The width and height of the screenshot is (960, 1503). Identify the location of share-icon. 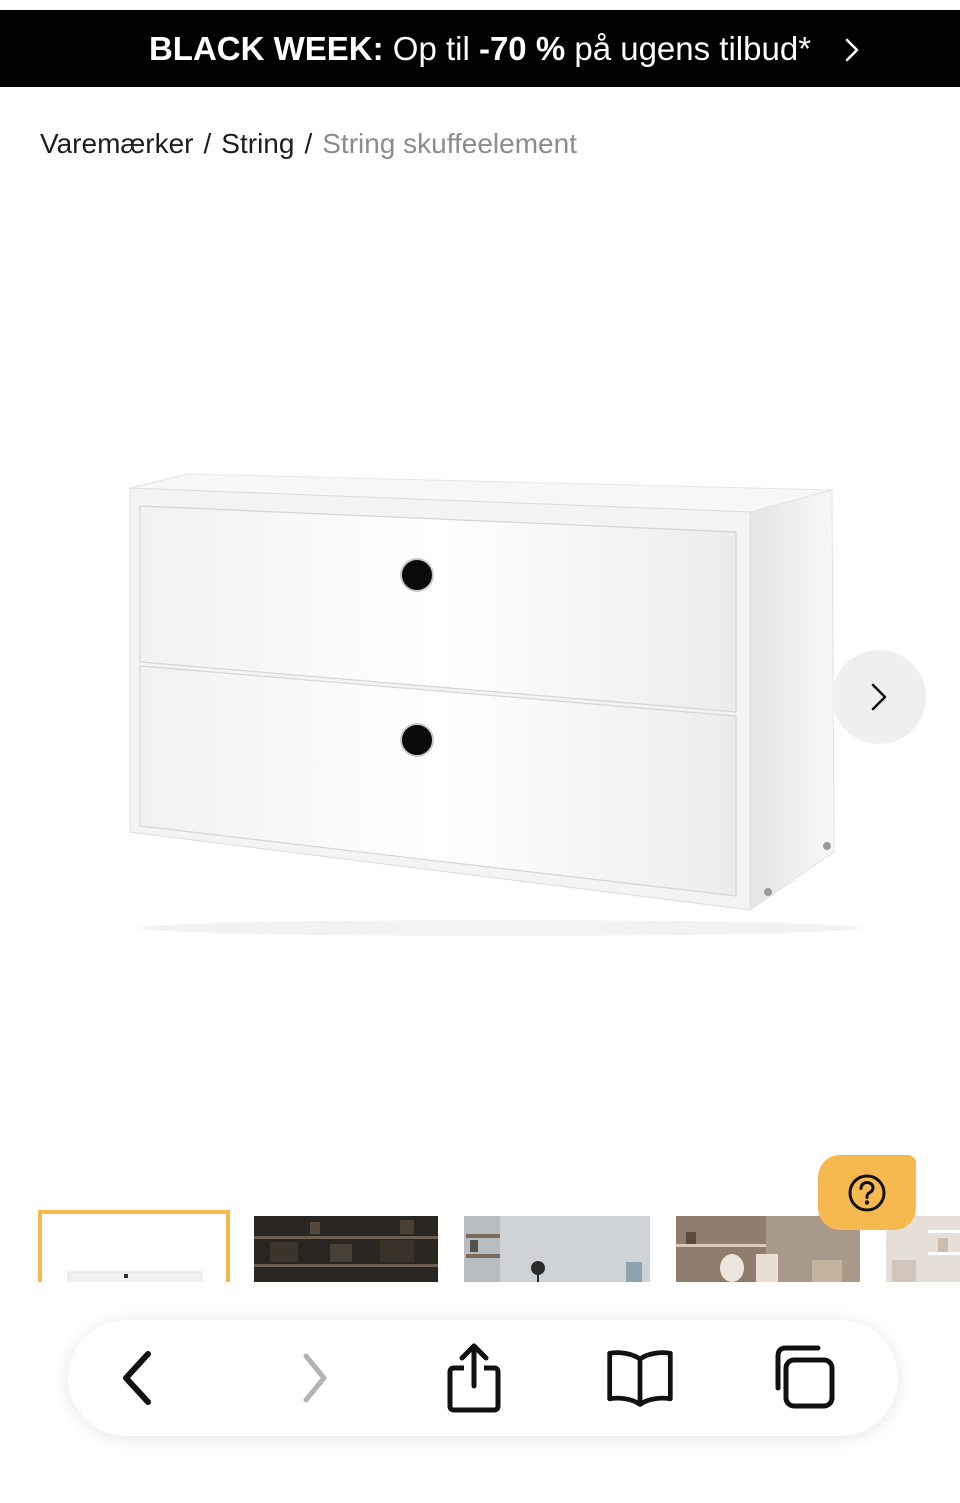
(474, 1378).